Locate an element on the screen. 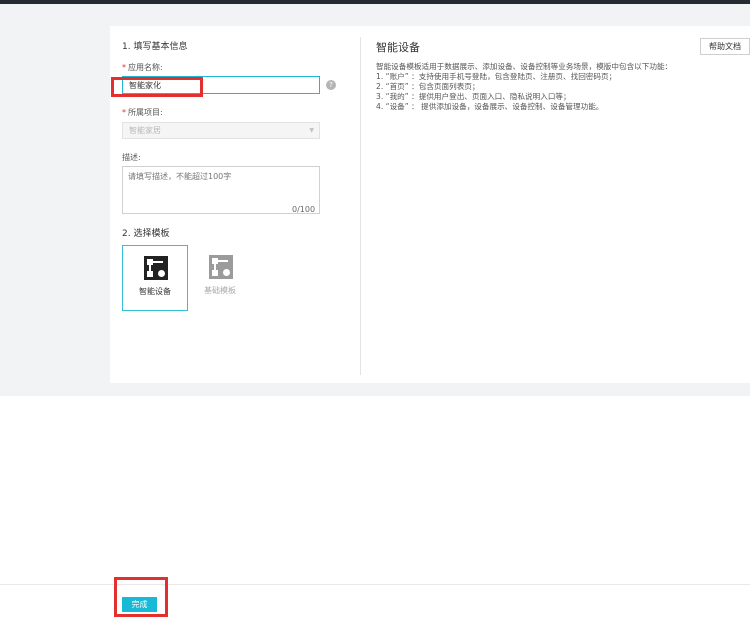 This screenshot has width=750, height=618. description-line: 4. “设备” ： 提供添加设备，设备展示、设备控制、设备管理功能。 is located at coordinates (490, 106).